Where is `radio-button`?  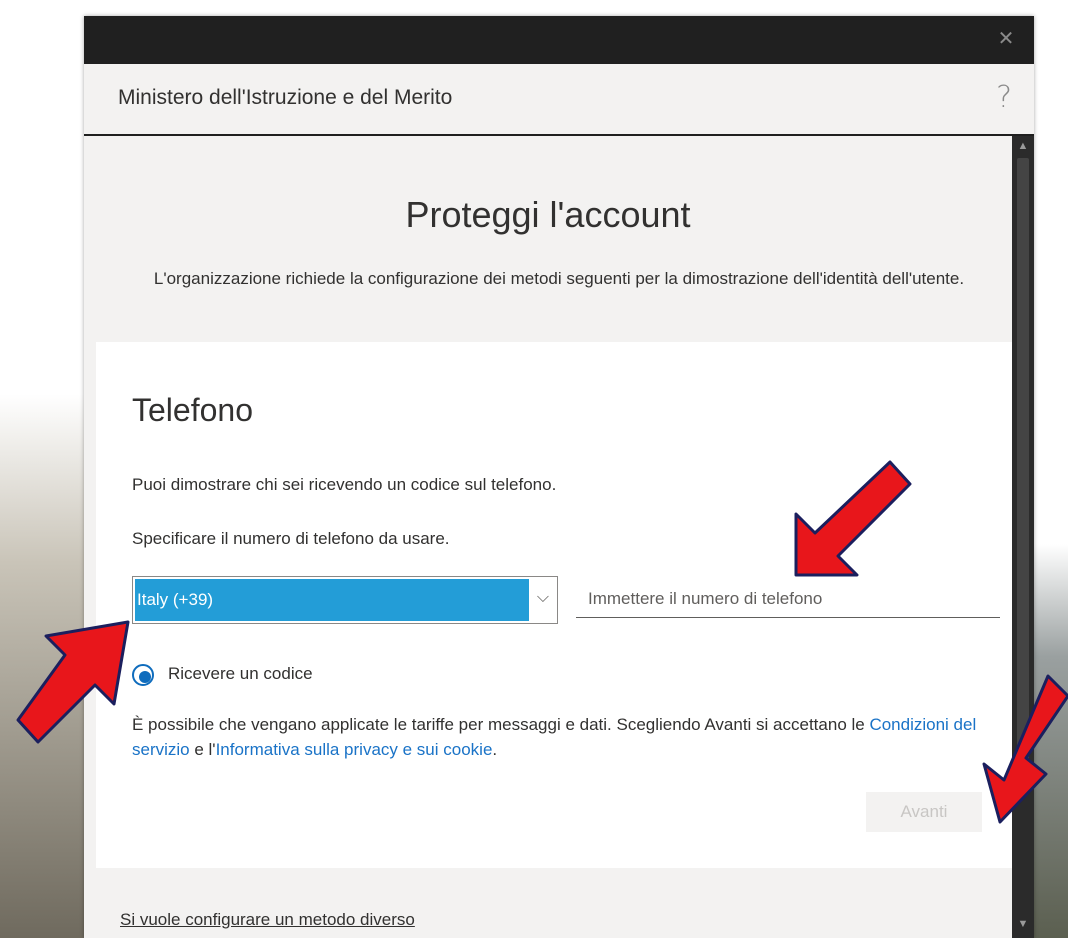
radio-button is located at coordinates (143, 675).